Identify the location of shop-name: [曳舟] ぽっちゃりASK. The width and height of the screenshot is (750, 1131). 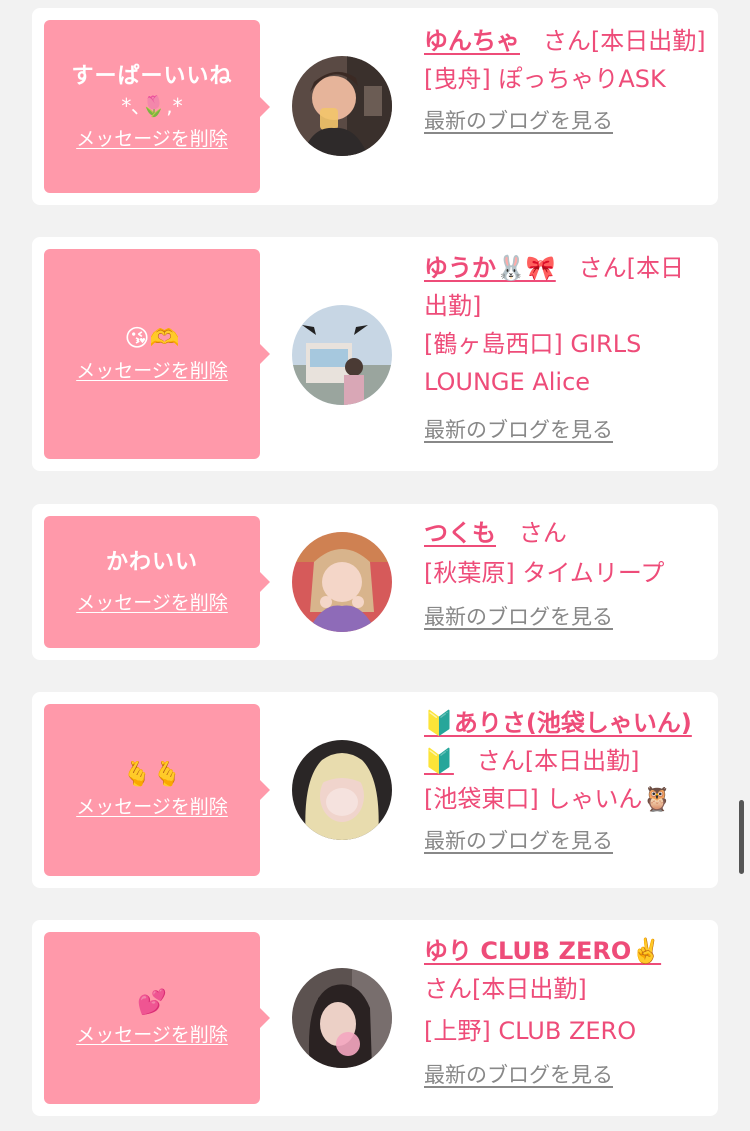
(545, 79).